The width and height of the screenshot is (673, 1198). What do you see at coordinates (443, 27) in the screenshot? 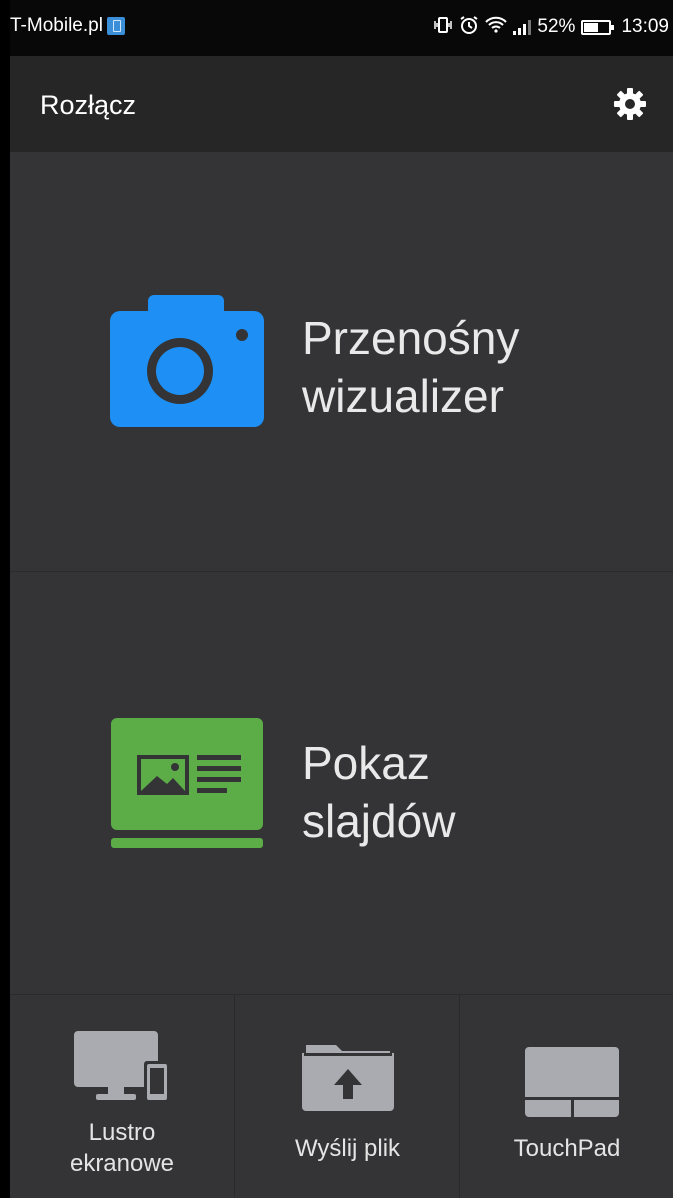
I see `vibrate-icon` at bounding box center [443, 27].